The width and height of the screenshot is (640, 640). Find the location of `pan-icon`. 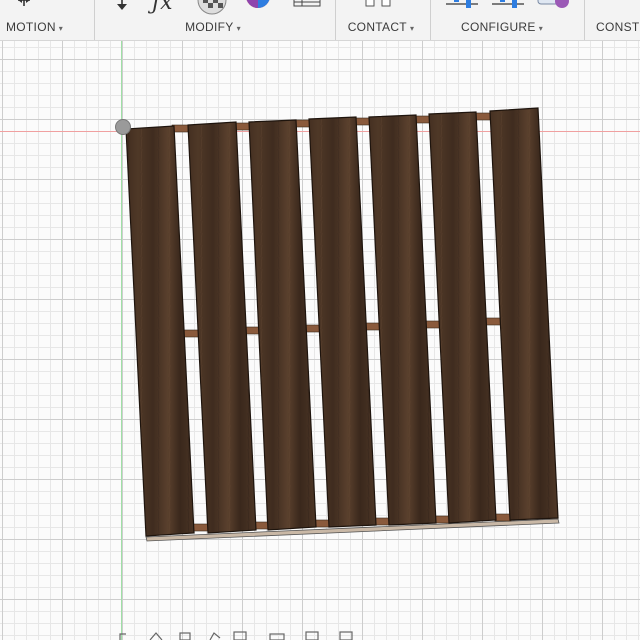

pan-icon is located at coordinates (185, 636).